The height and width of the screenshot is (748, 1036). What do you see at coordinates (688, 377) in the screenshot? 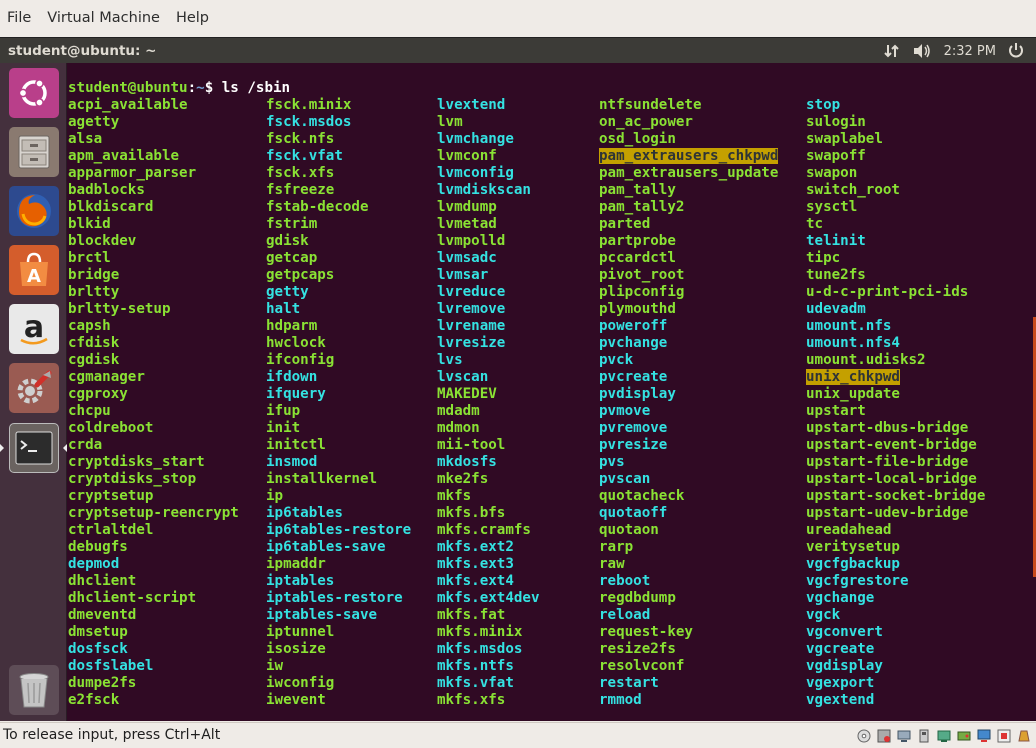
I see `ls-row: pvcreate` at bounding box center [688, 377].